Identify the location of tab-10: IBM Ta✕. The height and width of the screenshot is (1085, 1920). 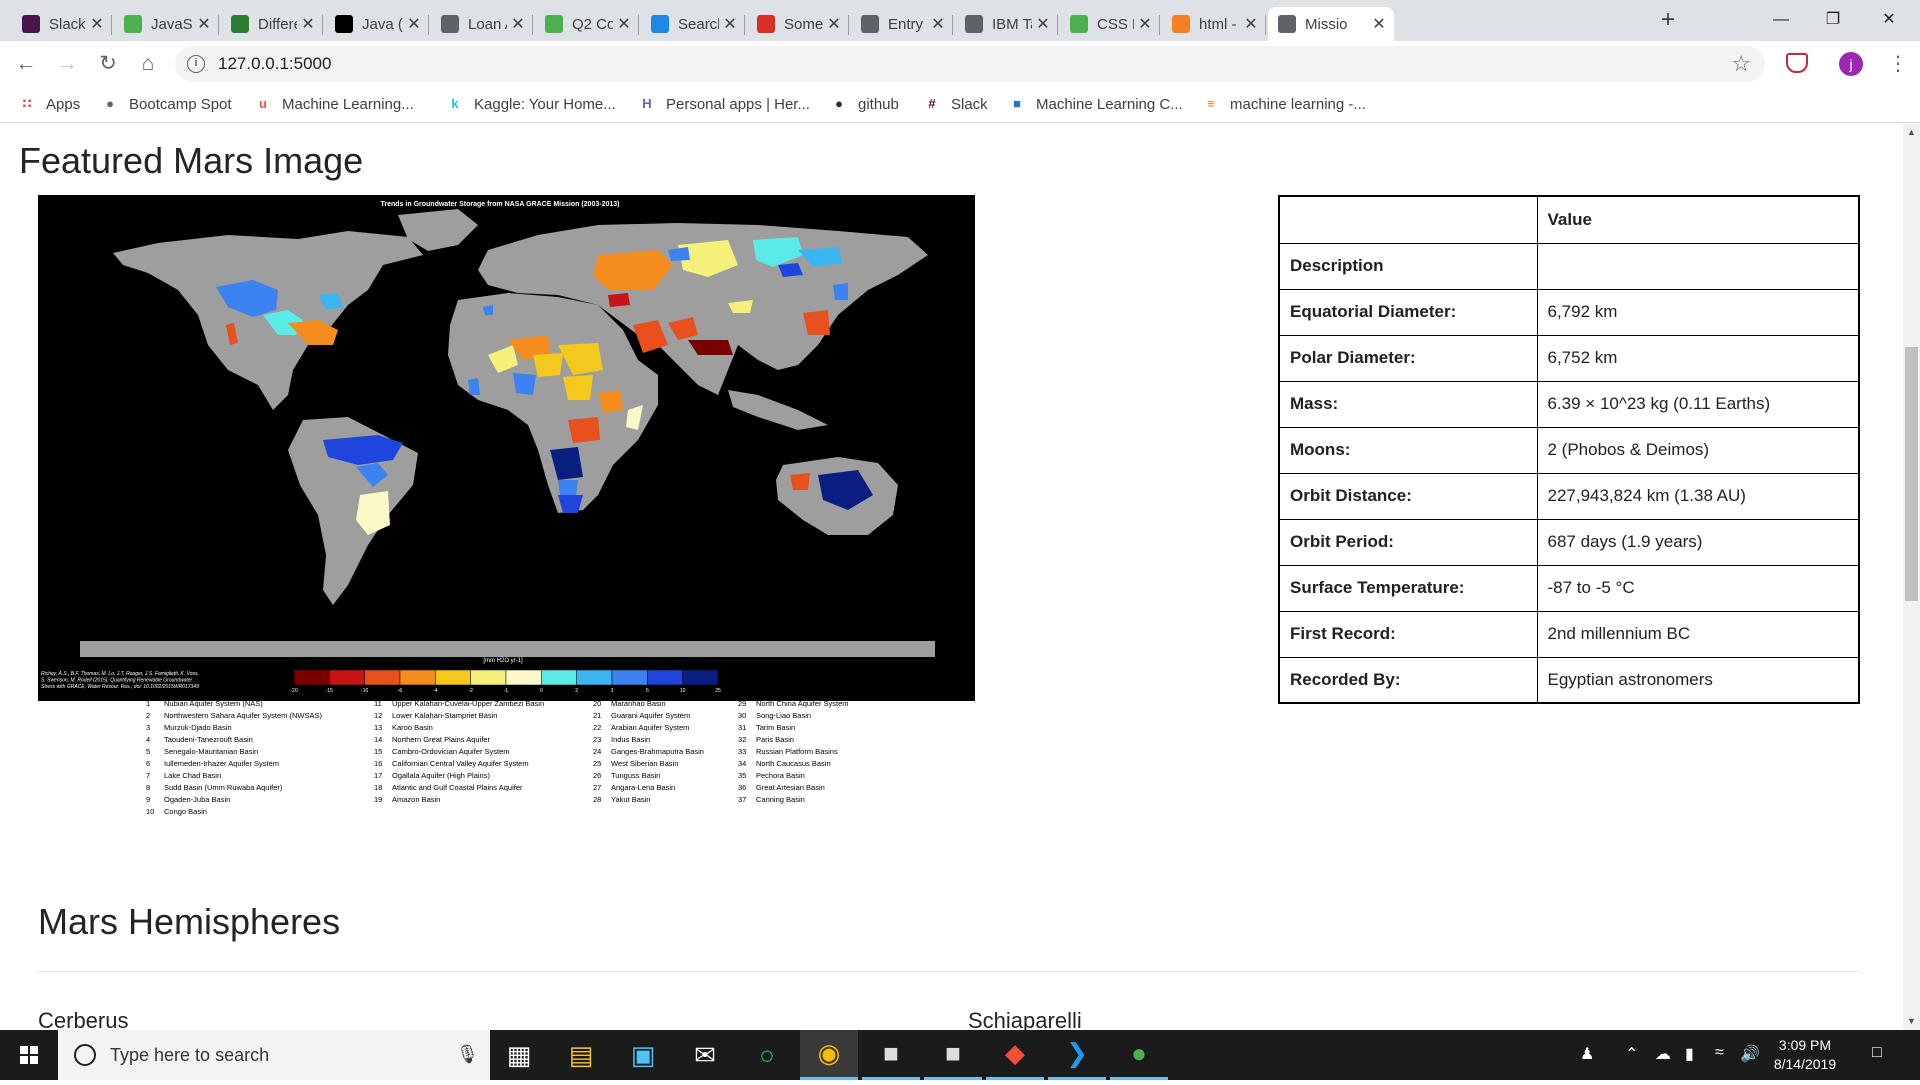
(1006, 24).